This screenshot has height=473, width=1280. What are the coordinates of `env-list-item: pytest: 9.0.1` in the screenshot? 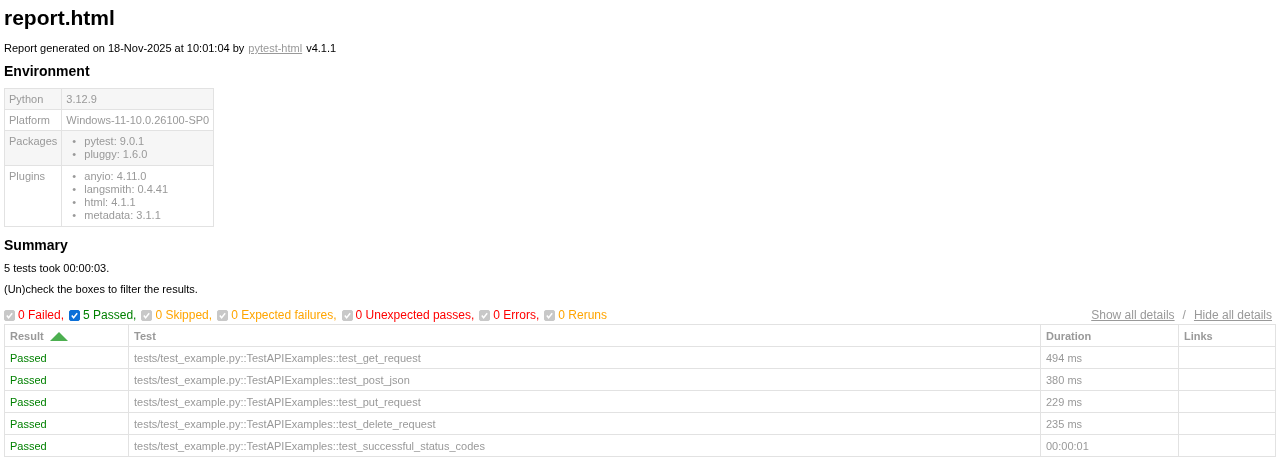 It's located at (114, 141).